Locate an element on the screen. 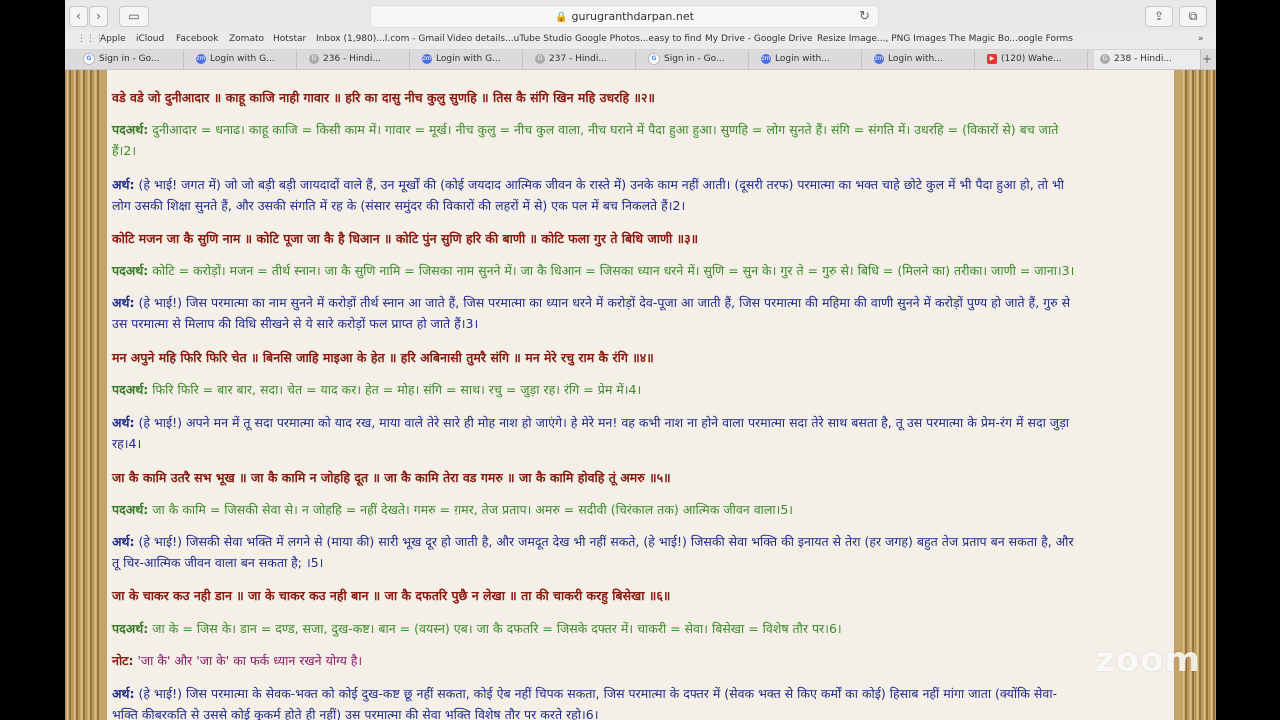 This screenshot has height=720, width=1280. back-button: ‹ is located at coordinates (78, 16).